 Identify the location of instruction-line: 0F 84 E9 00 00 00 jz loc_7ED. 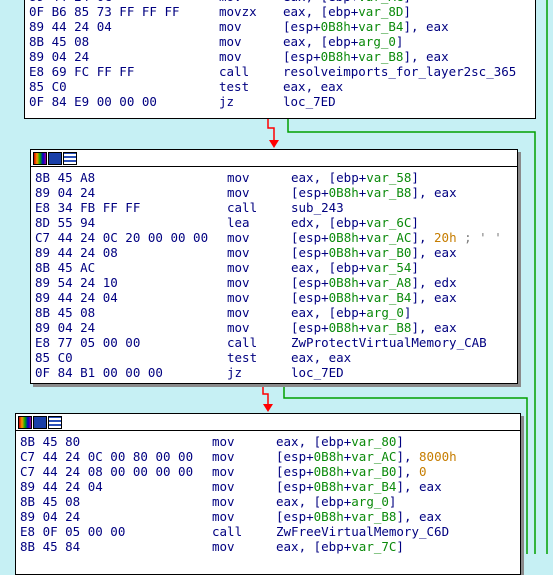
(280, 101).